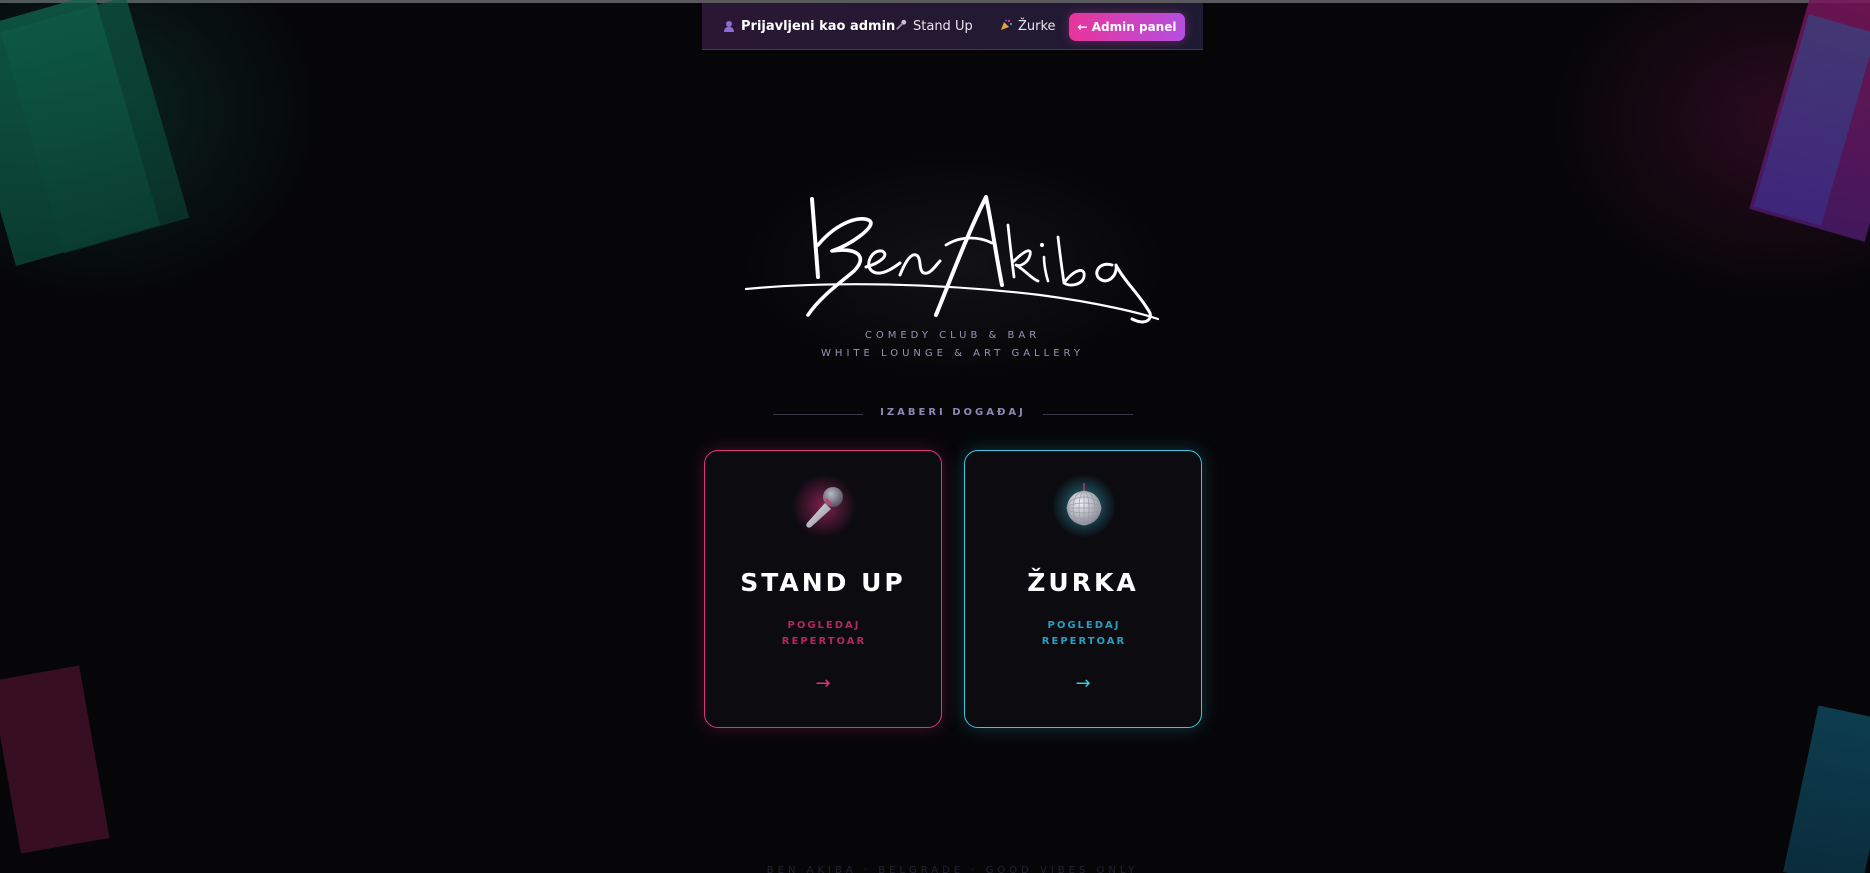 This screenshot has height=873, width=1870. Describe the element at coordinates (729, 26) in the screenshot. I see `user-icon` at that location.